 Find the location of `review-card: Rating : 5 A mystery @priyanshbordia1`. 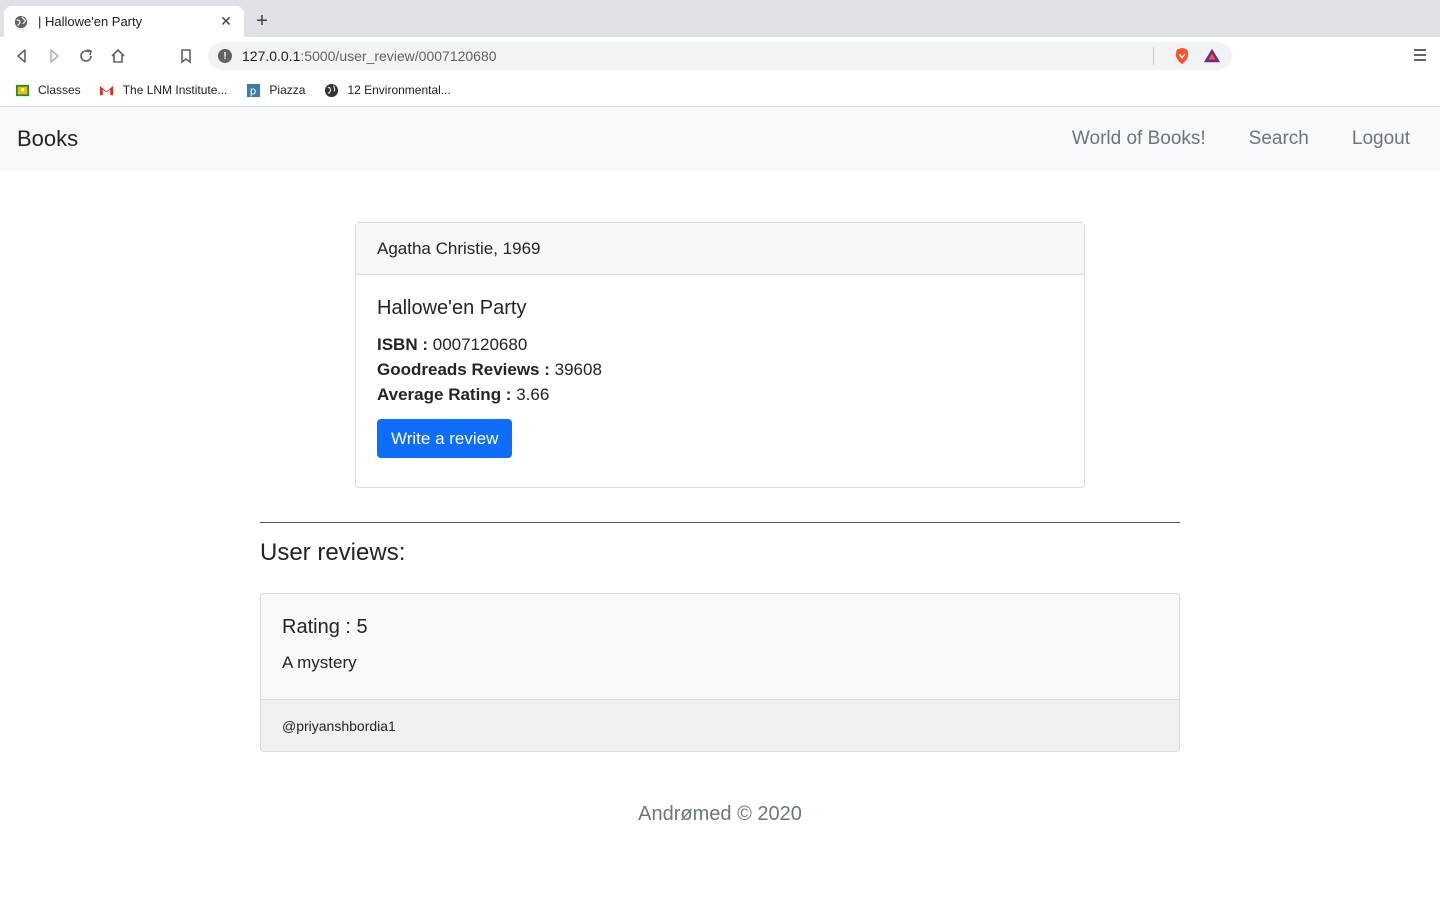

review-card: Rating : 5 A mystery @priyanshbordia1 is located at coordinates (720, 672).